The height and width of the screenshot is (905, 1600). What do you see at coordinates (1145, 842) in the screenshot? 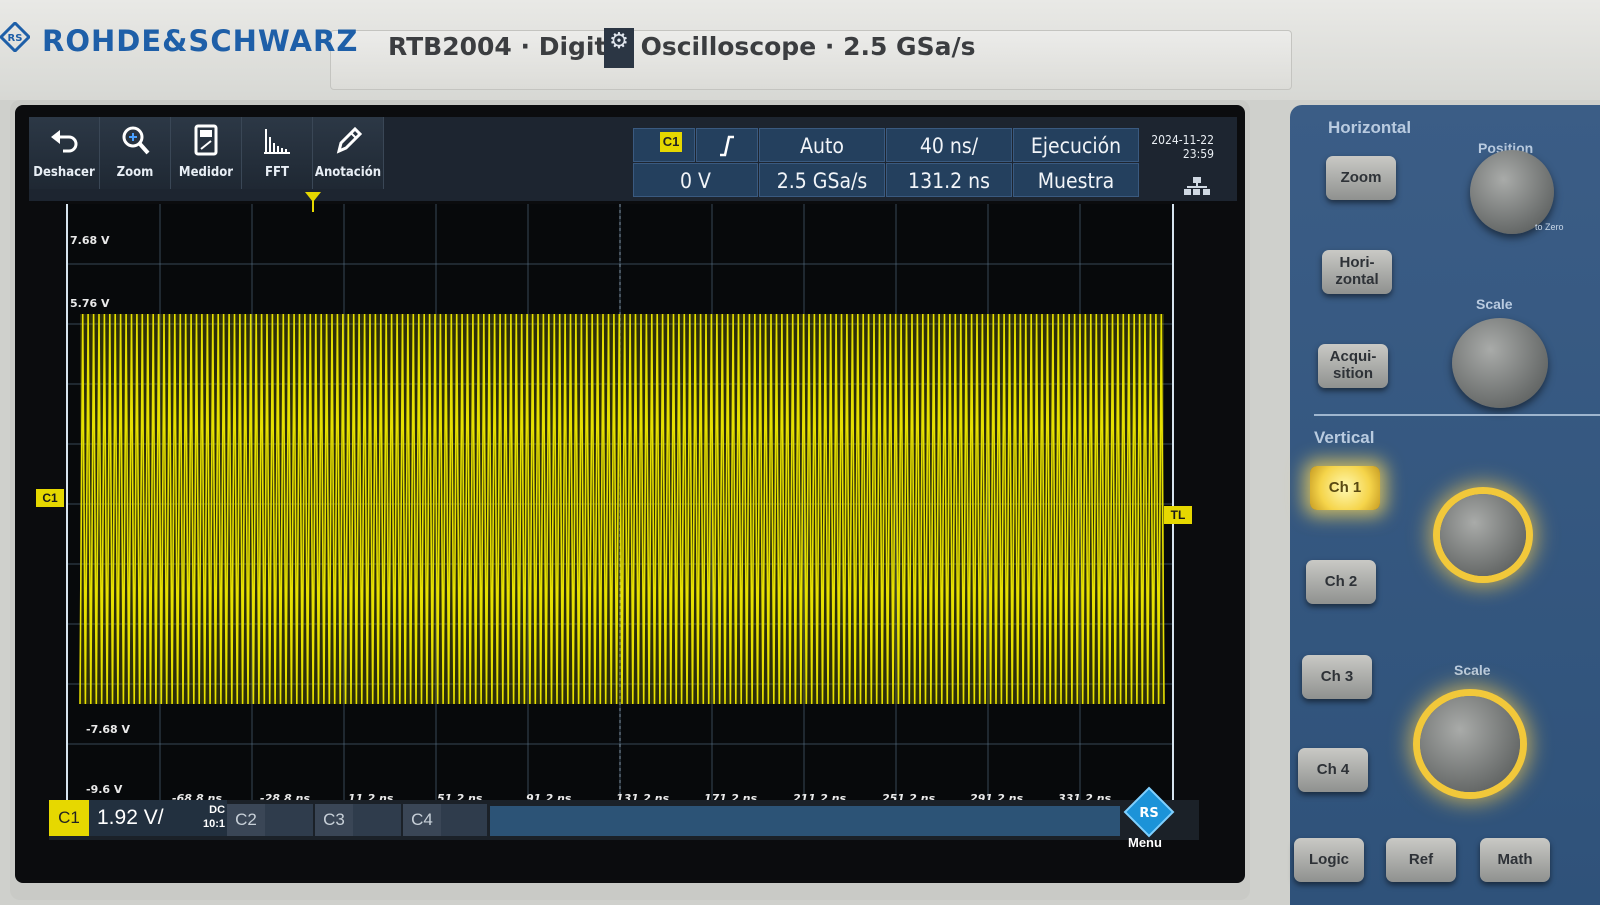
I see `menu-label: Menu` at bounding box center [1145, 842].